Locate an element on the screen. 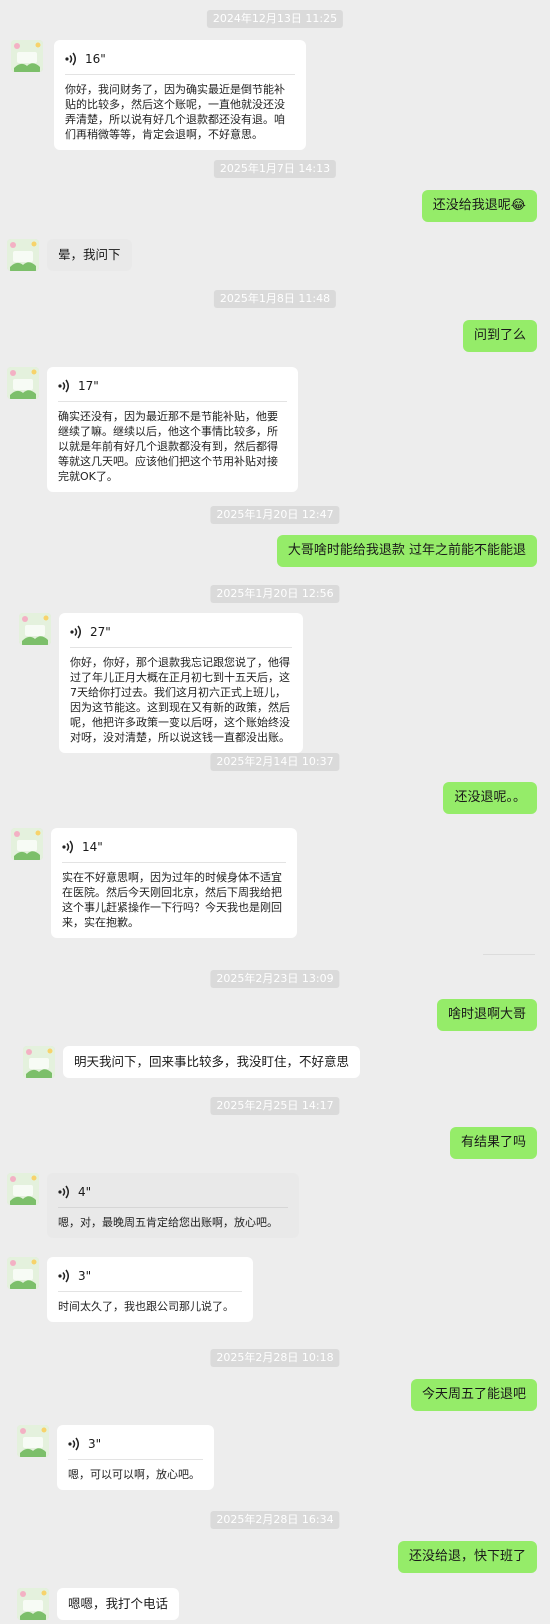  sent-message: 还没退呢。。 is located at coordinates (490, 798).